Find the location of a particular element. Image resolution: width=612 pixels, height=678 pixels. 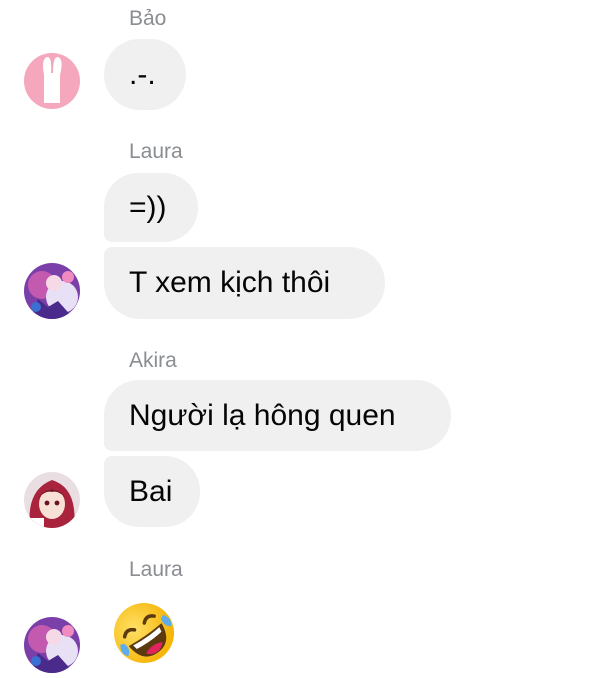

message-bubble: T xem kịch thôi is located at coordinates (244, 283).